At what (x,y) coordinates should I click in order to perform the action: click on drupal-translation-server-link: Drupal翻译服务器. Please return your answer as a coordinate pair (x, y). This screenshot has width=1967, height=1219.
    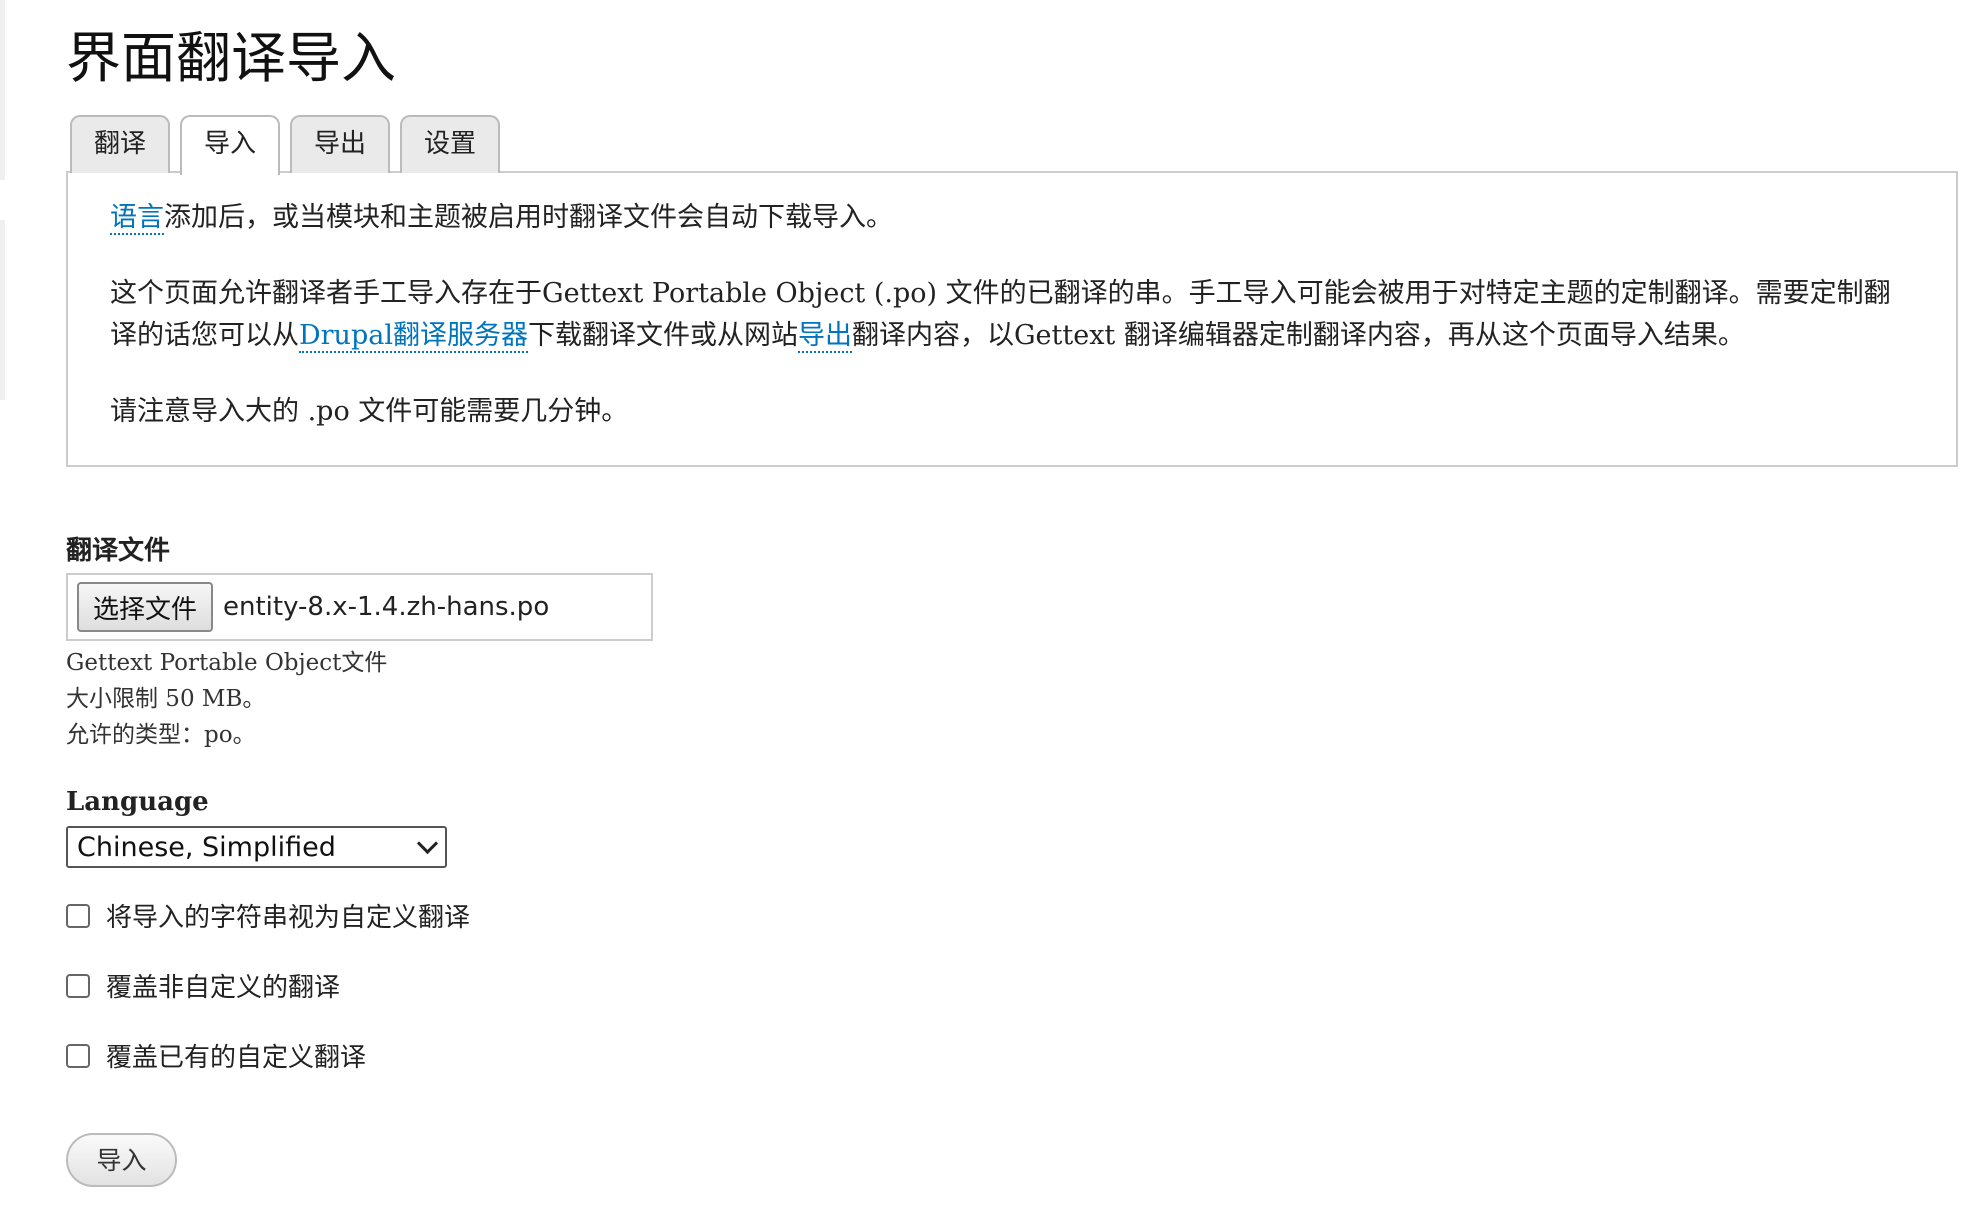
    Looking at the image, I should click on (413, 336).